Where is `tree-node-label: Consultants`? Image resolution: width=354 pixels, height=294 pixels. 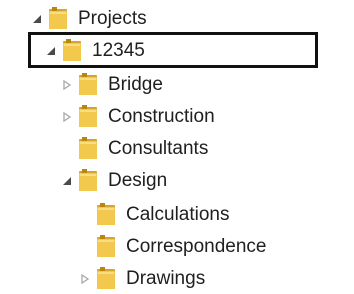 tree-node-label: Consultants is located at coordinates (158, 148).